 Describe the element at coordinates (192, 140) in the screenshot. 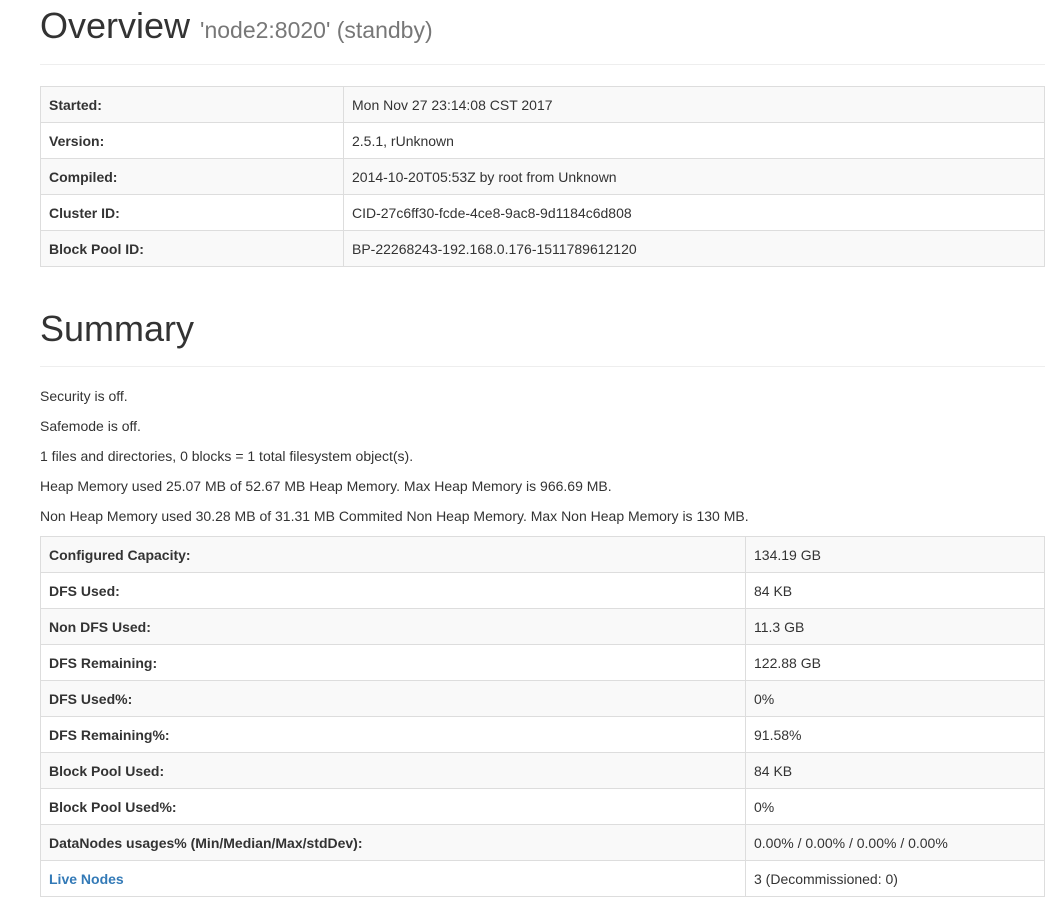

I see `row-label: Version:` at that location.